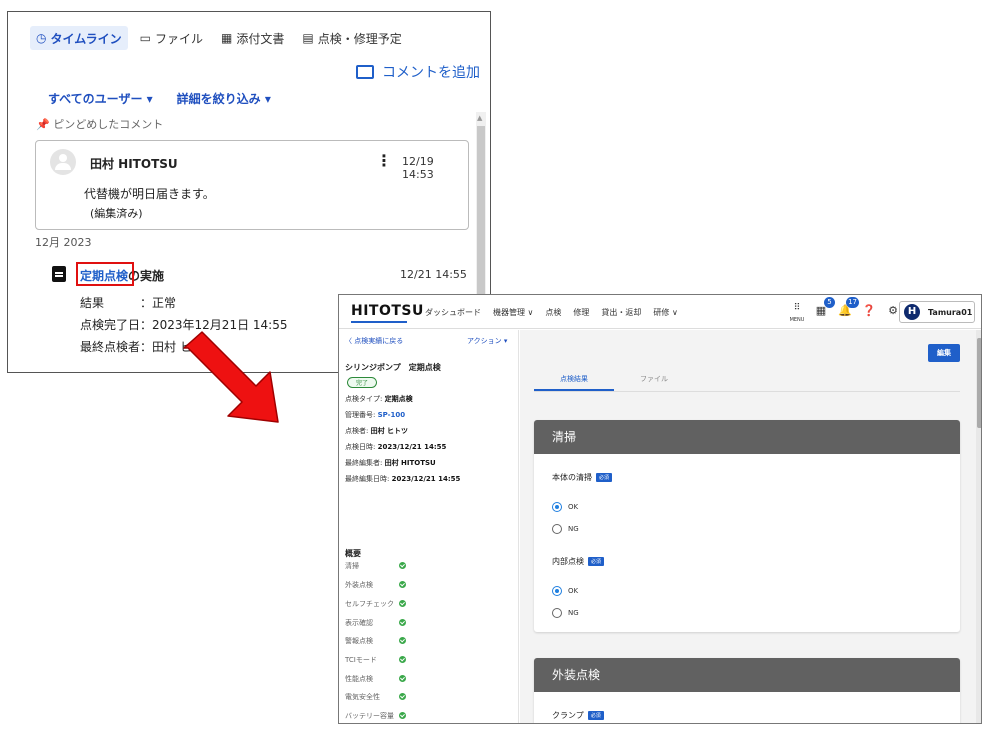  I want to click on documents-badge: 5, so click(829, 302).